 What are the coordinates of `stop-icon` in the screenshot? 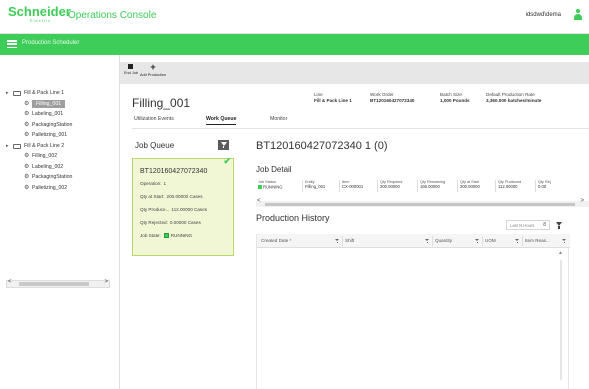 It's located at (131, 66).